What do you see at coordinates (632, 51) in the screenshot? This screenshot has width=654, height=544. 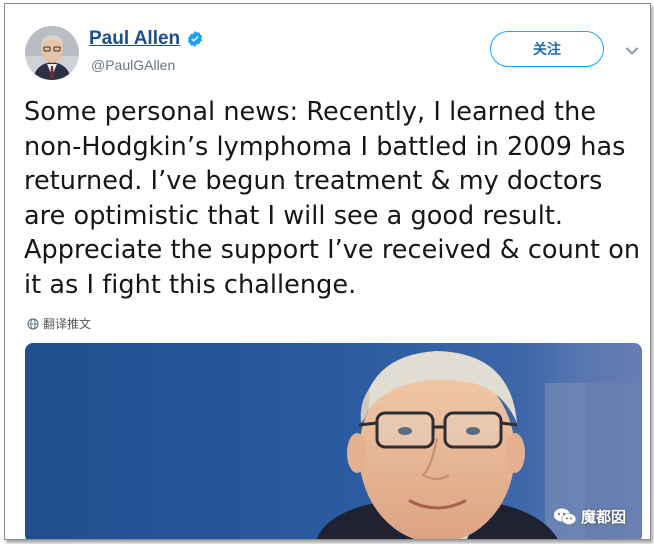 I see `chevron-down-icon` at bounding box center [632, 51].